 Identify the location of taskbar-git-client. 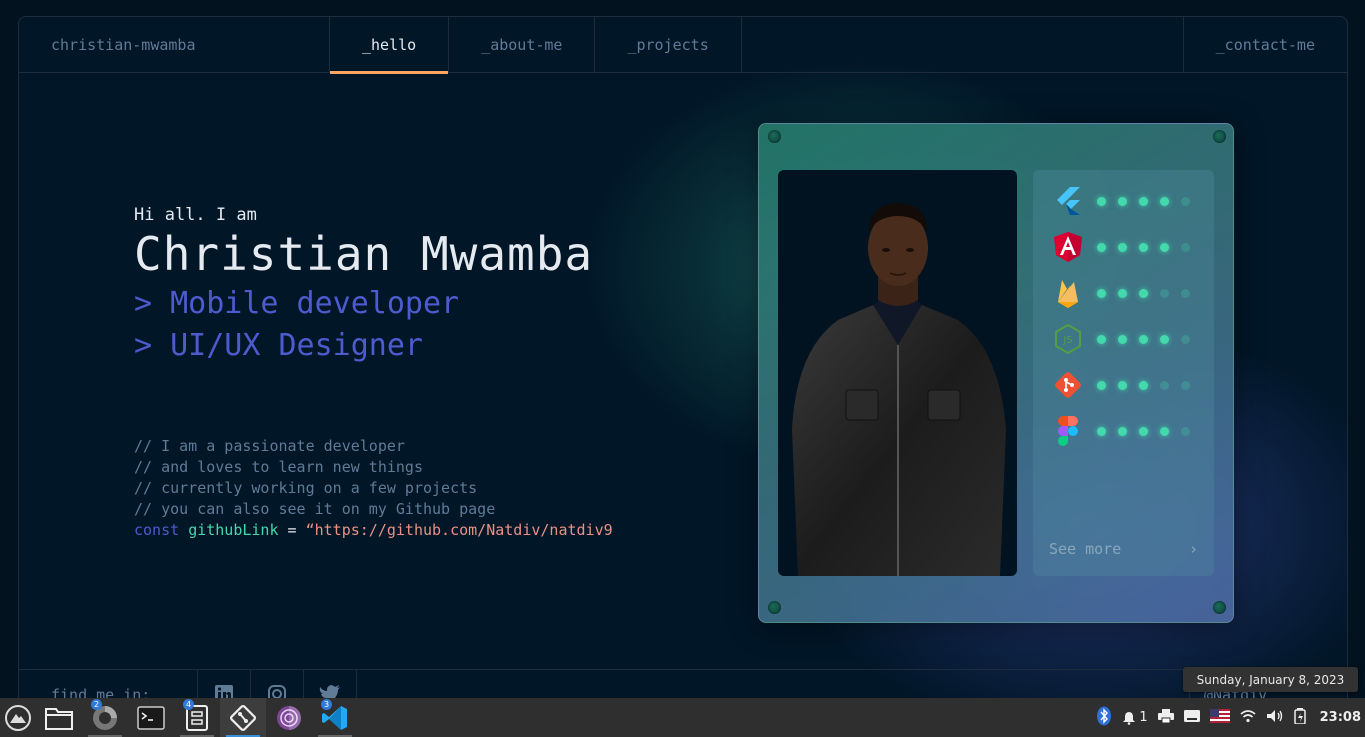
(243, 717).